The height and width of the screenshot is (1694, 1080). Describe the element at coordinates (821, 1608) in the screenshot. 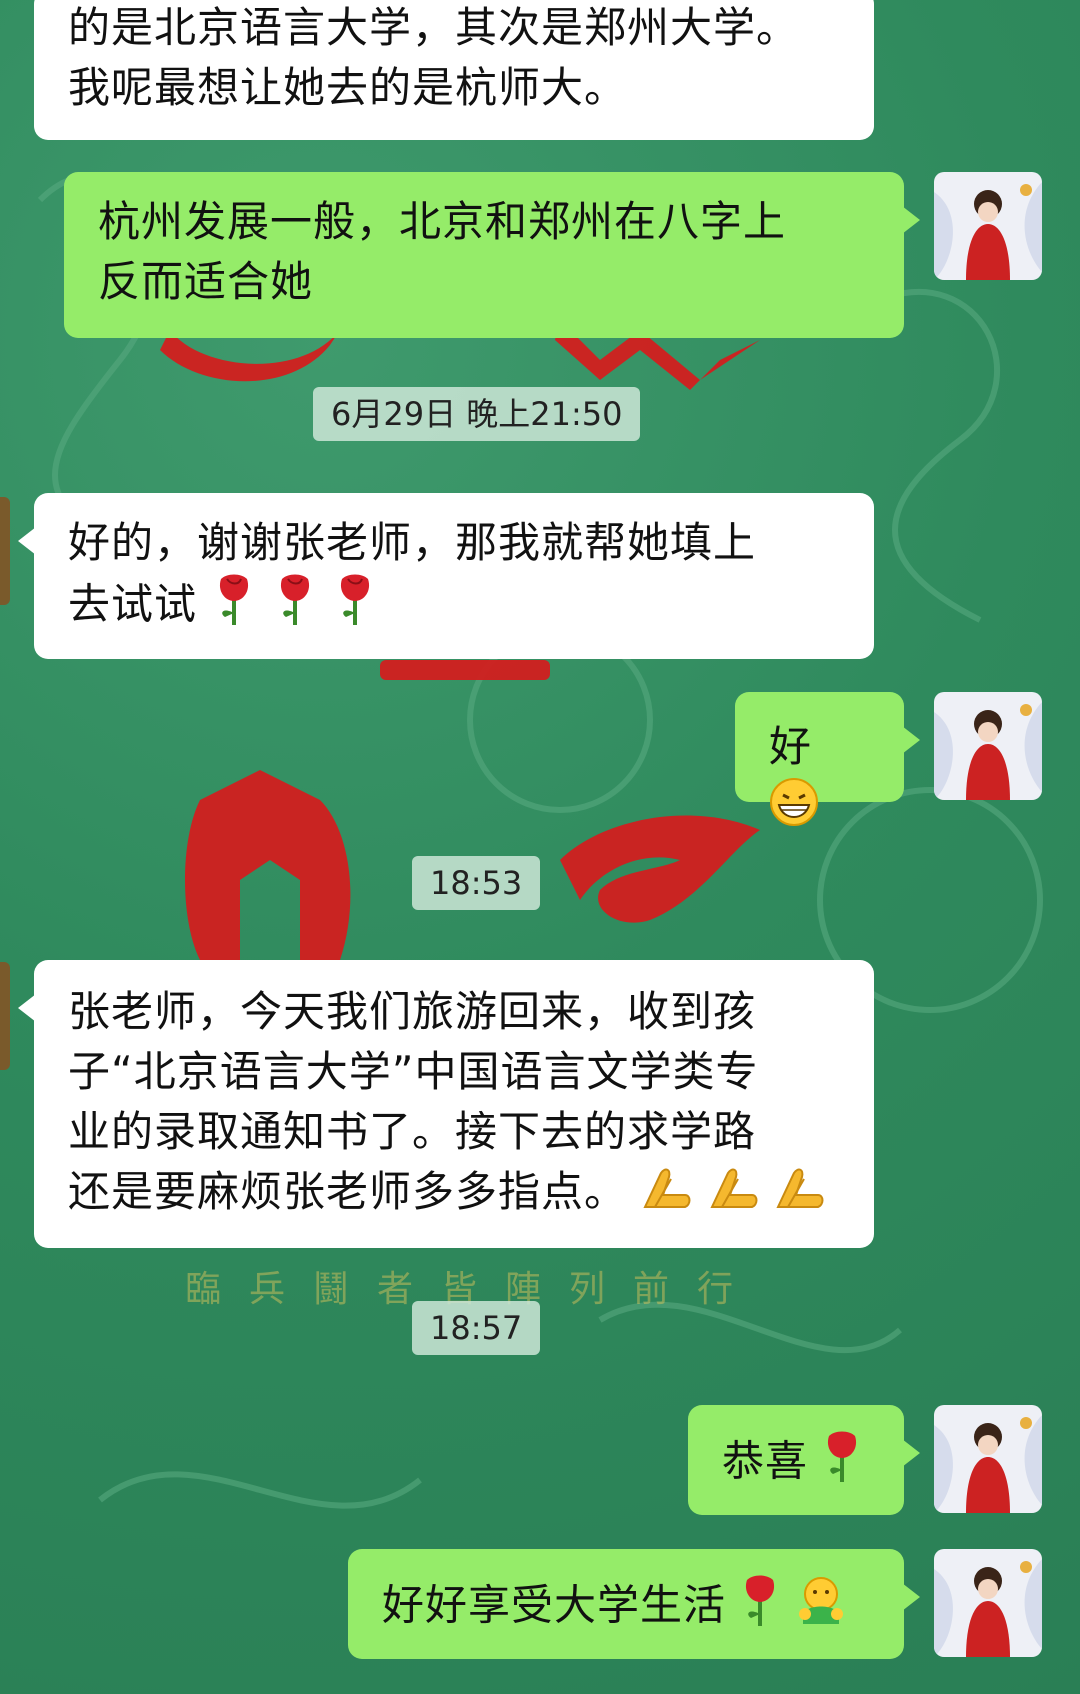

I see `hug-emoji-icon` at that location.